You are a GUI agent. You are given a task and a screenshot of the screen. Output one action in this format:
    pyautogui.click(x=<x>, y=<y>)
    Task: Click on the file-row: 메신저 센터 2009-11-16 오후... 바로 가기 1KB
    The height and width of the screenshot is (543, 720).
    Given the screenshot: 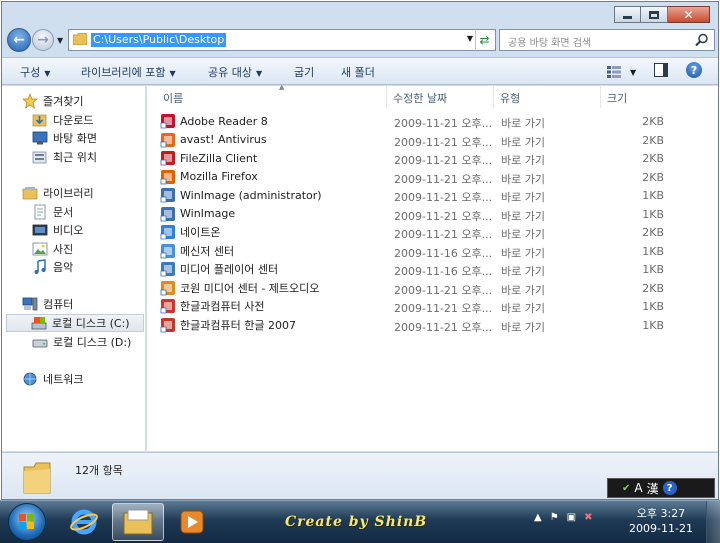 What is the action you would take?
    pyautogui.click(x=420, y=251)
    